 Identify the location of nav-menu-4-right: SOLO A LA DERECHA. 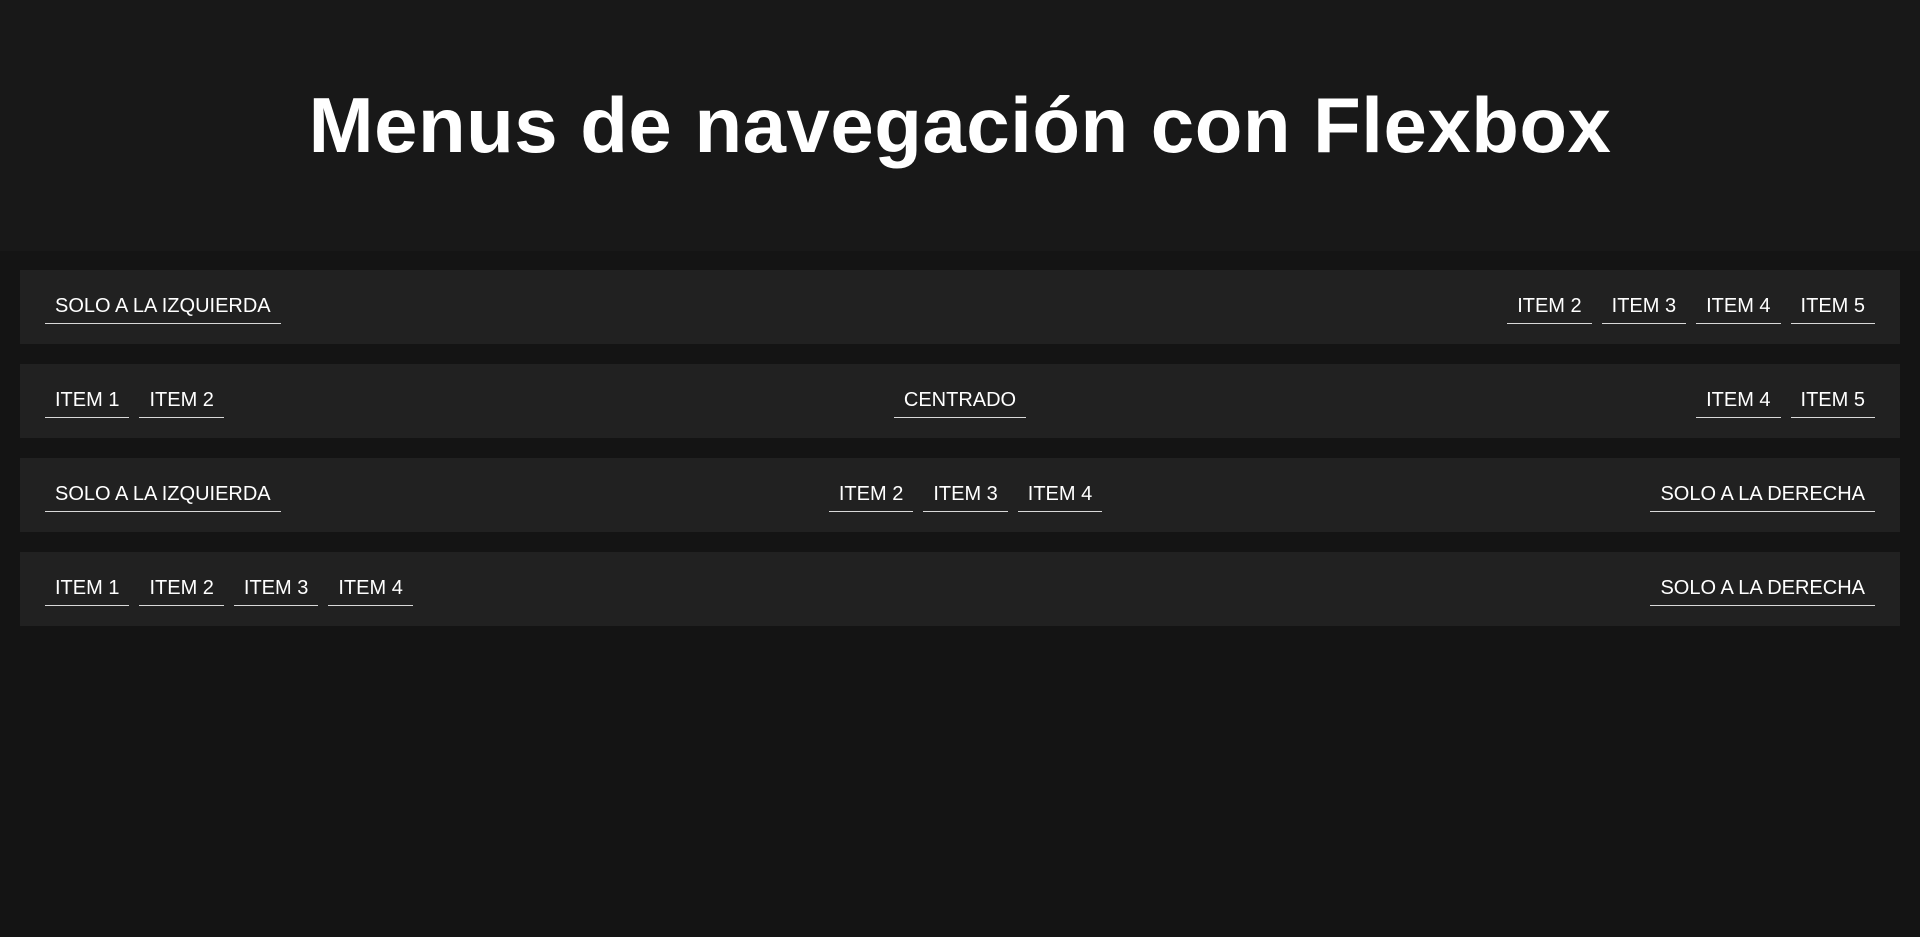
(1762, 589).